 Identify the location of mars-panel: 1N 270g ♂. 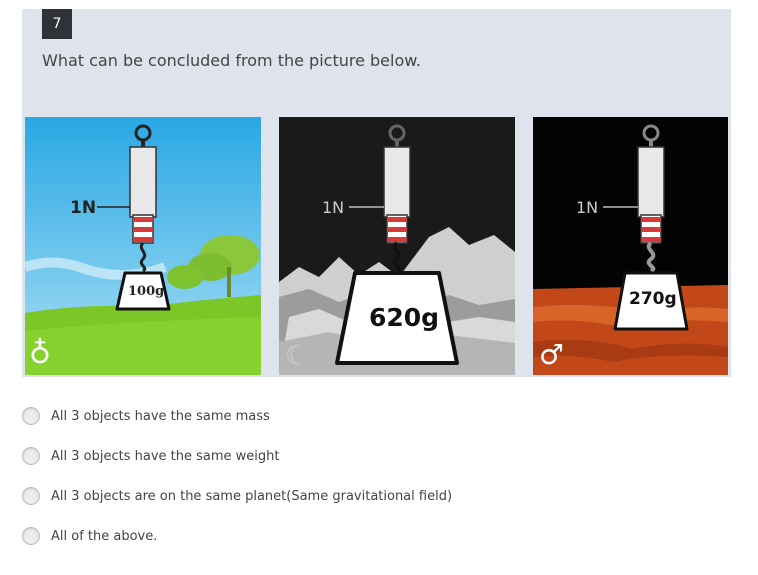
(630, 246).